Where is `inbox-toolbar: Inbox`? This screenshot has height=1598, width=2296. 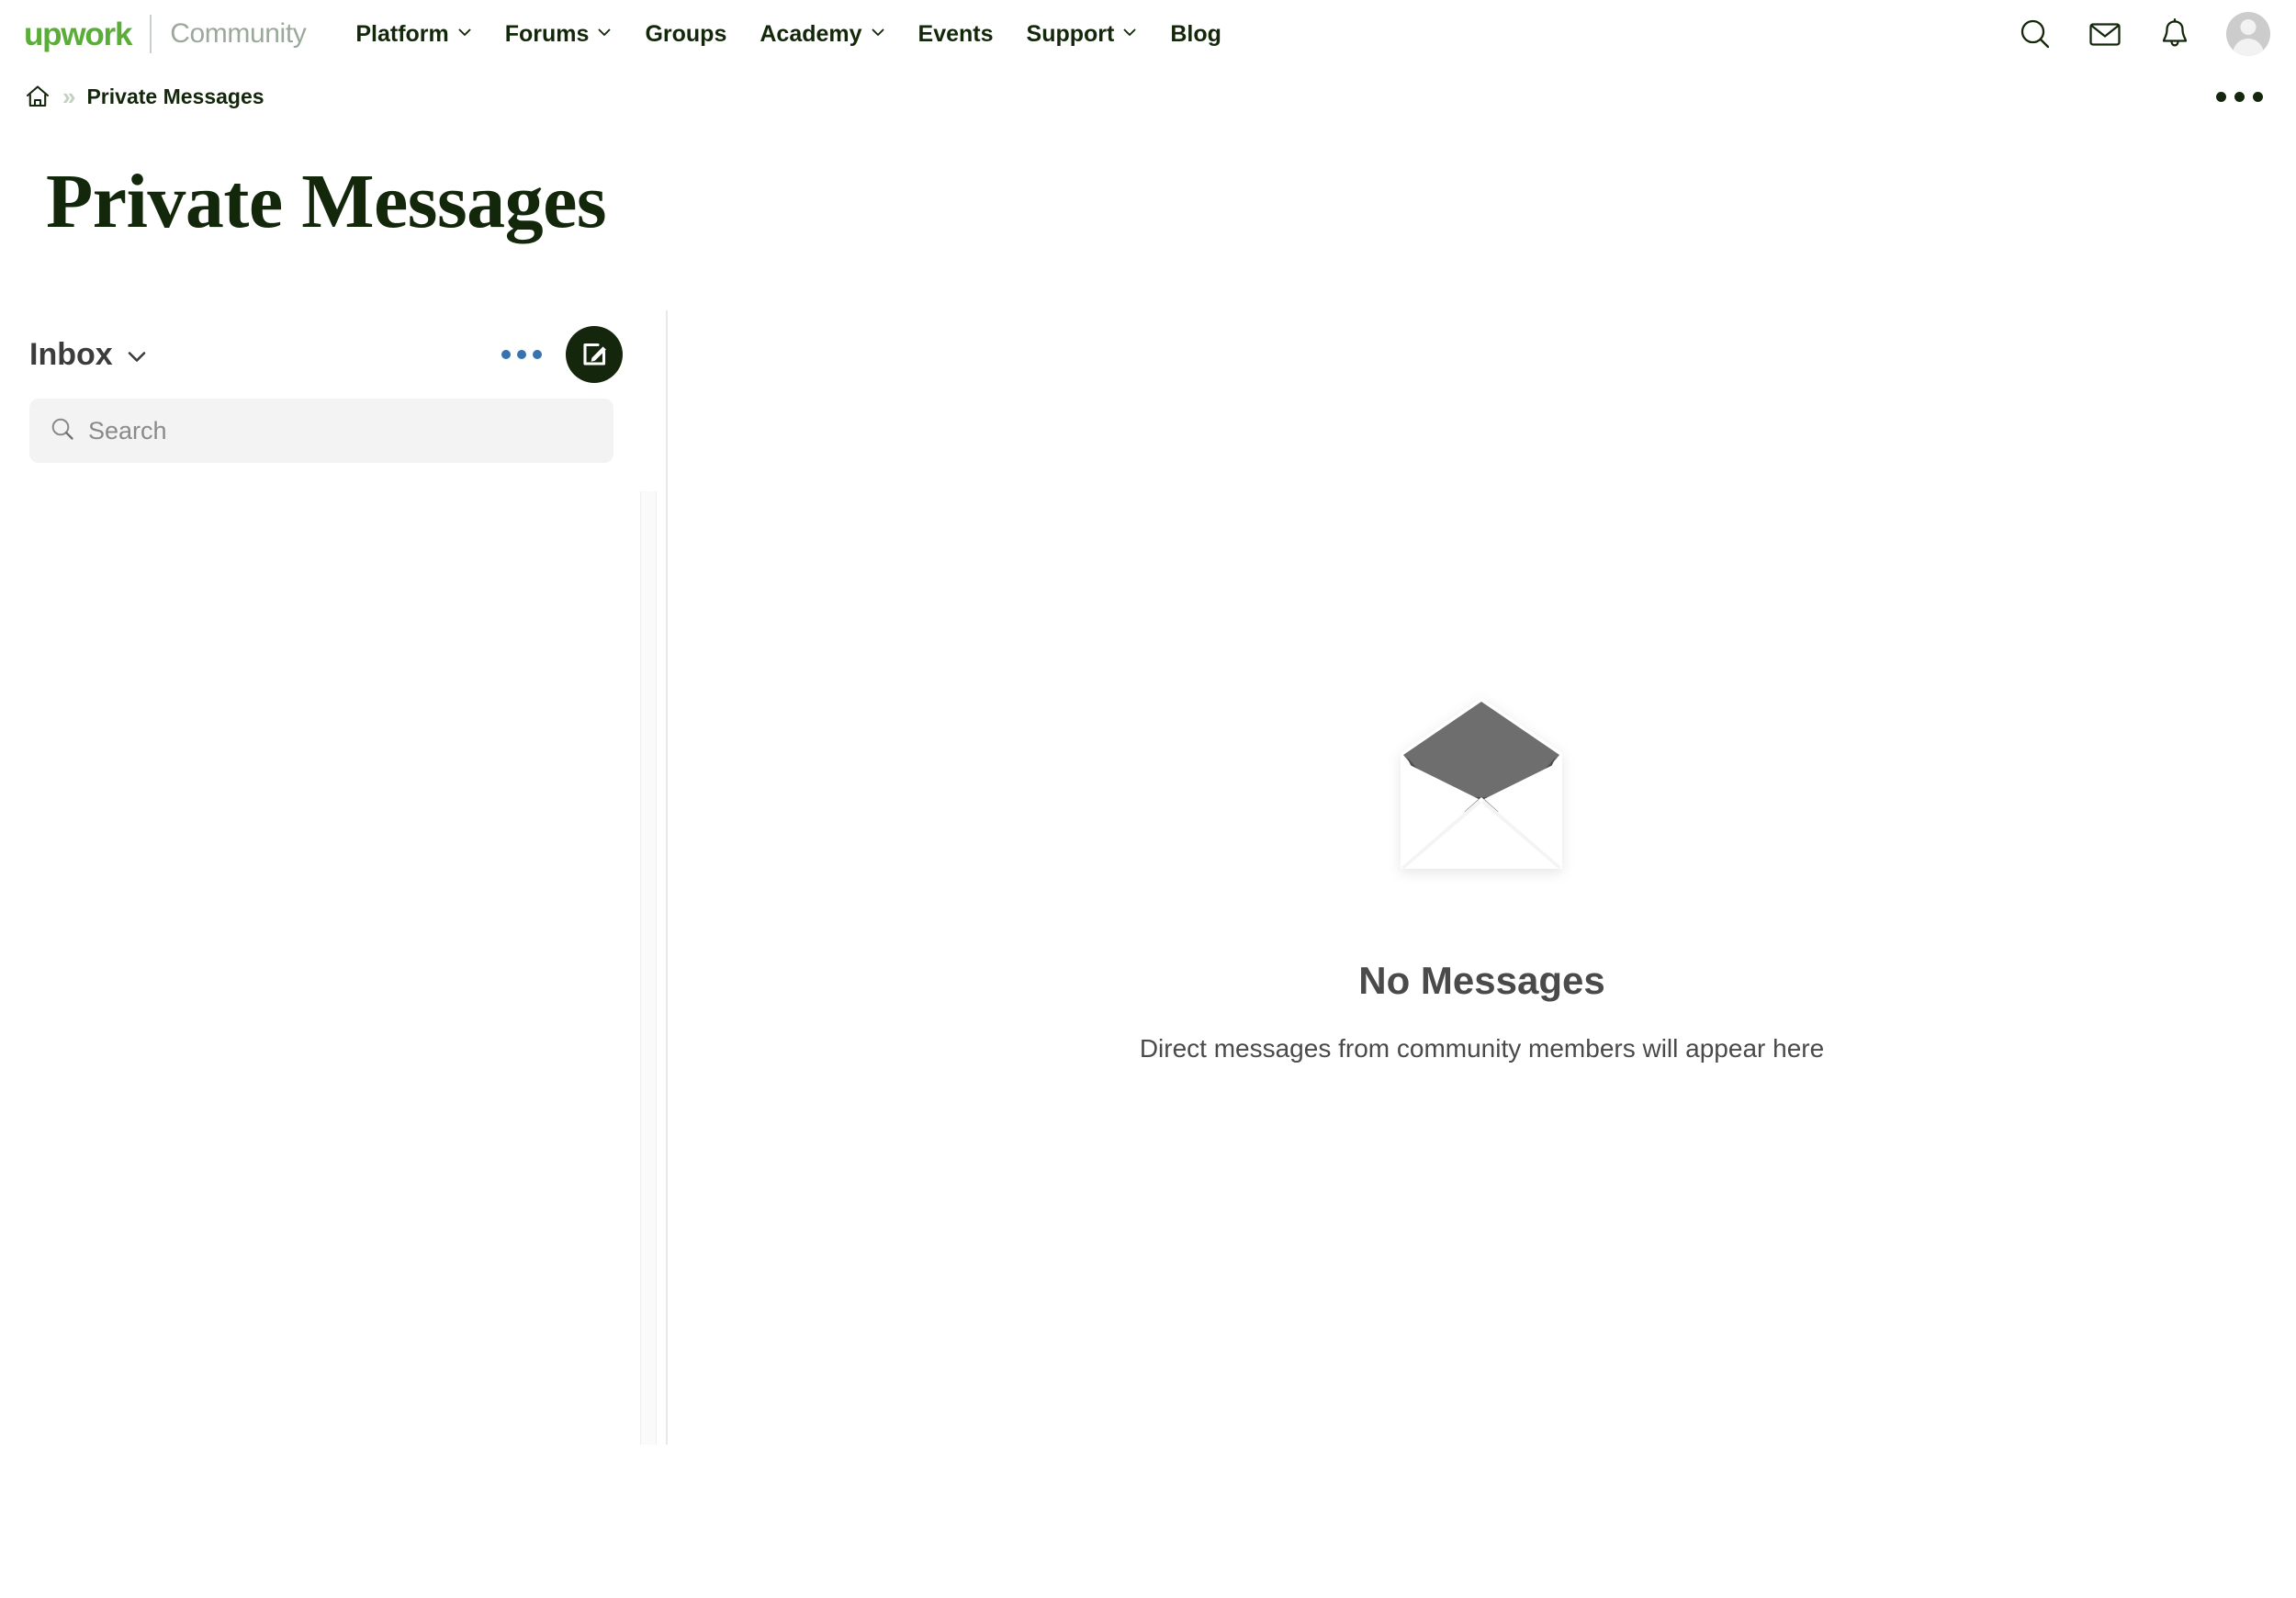
inbox-toolbar: Inbox is located at coordinates (321, 354).